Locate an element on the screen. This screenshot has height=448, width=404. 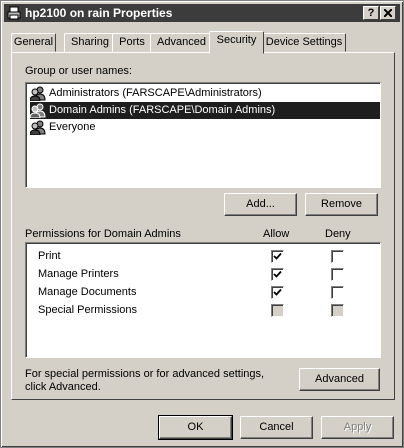
tab-sharing: Sharing is located at coordinates (90, 42).